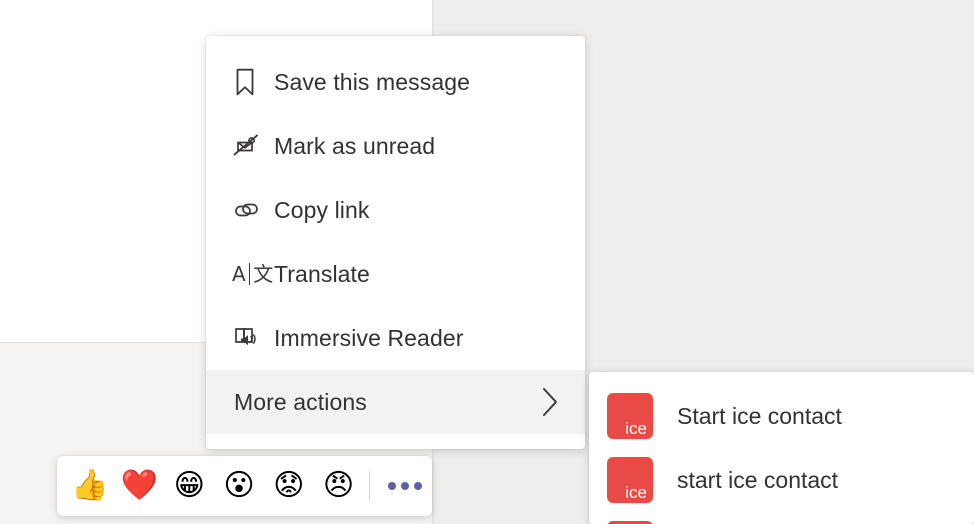 This screenshot has width=974, height=524. What do you see at coordinates (249, 274) in the screenshot?
I see `translate-separator-bar` at bounding box center [249, 274].